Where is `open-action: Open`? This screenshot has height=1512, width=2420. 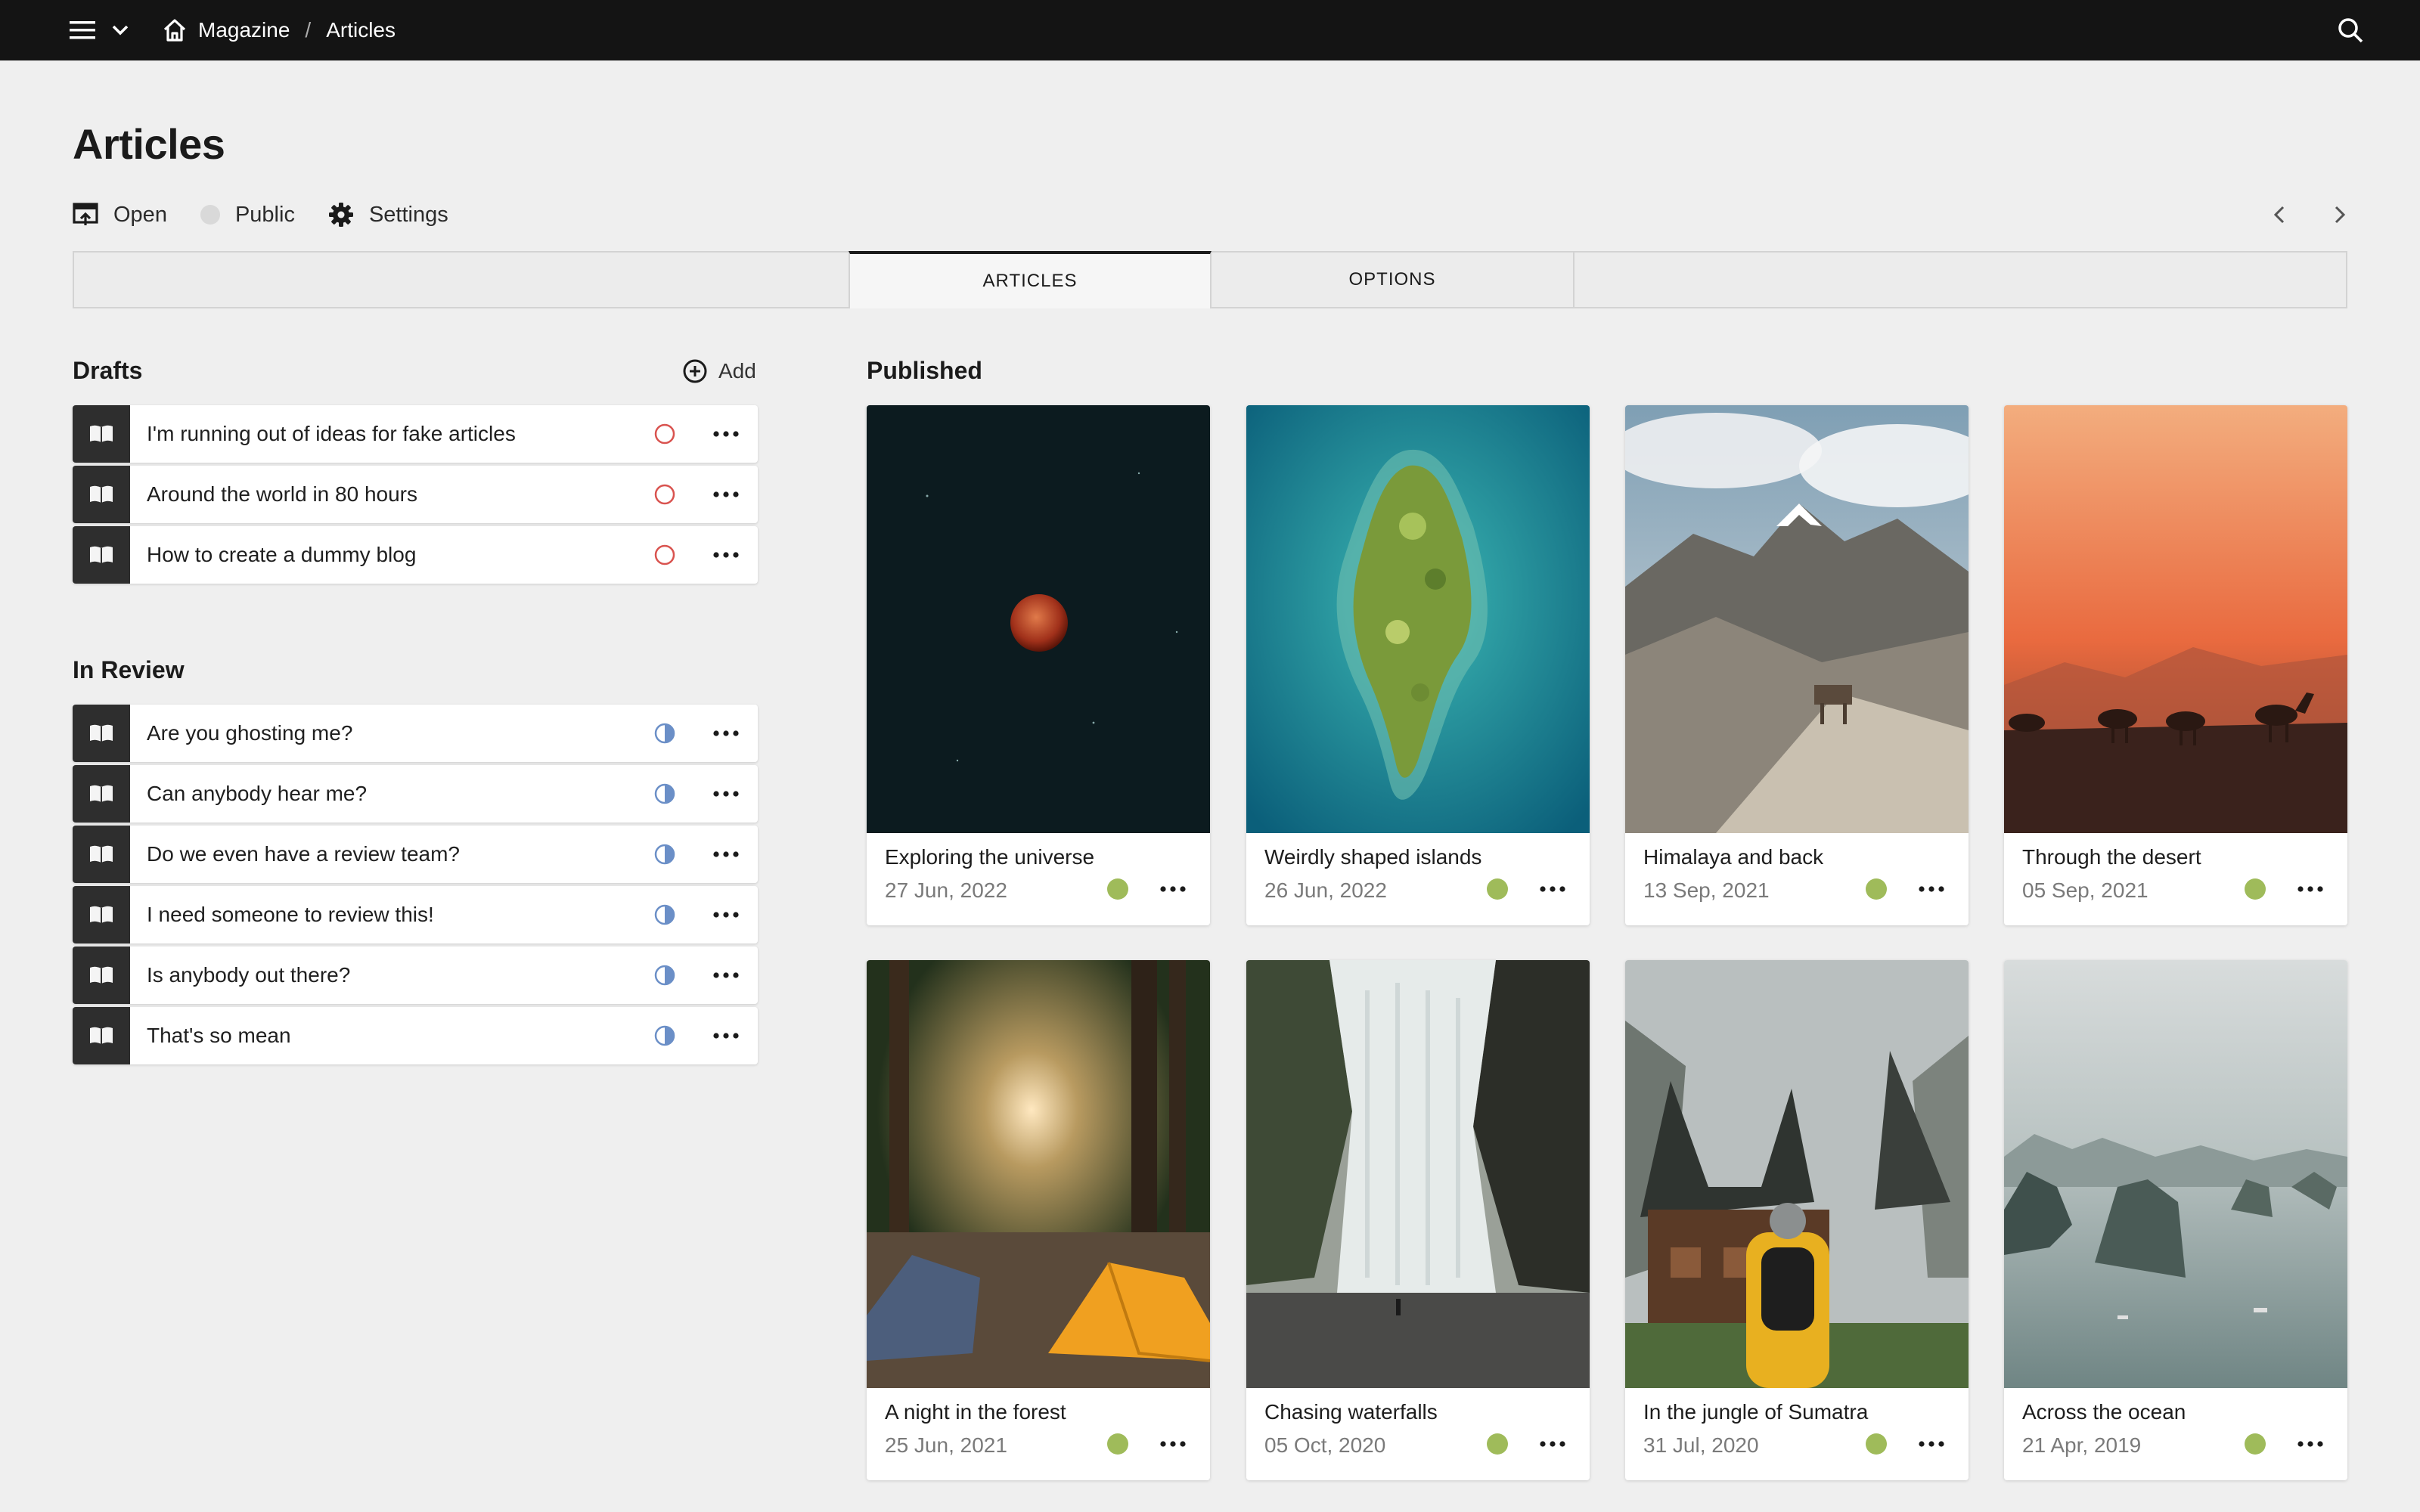
open-action: Open is located at coordinates (120, 216).